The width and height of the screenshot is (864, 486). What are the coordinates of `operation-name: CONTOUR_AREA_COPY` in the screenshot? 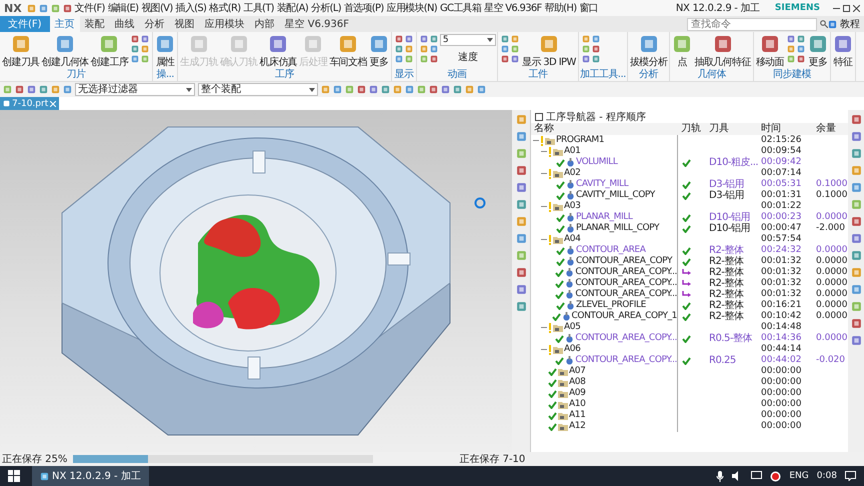 It's located at (624, 261).